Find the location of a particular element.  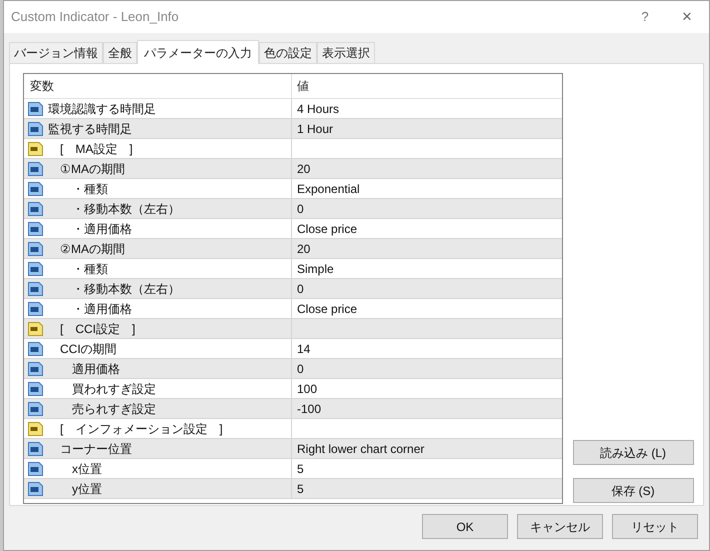

parameter-value: 1 Hour is located at coordinates (313, 129).